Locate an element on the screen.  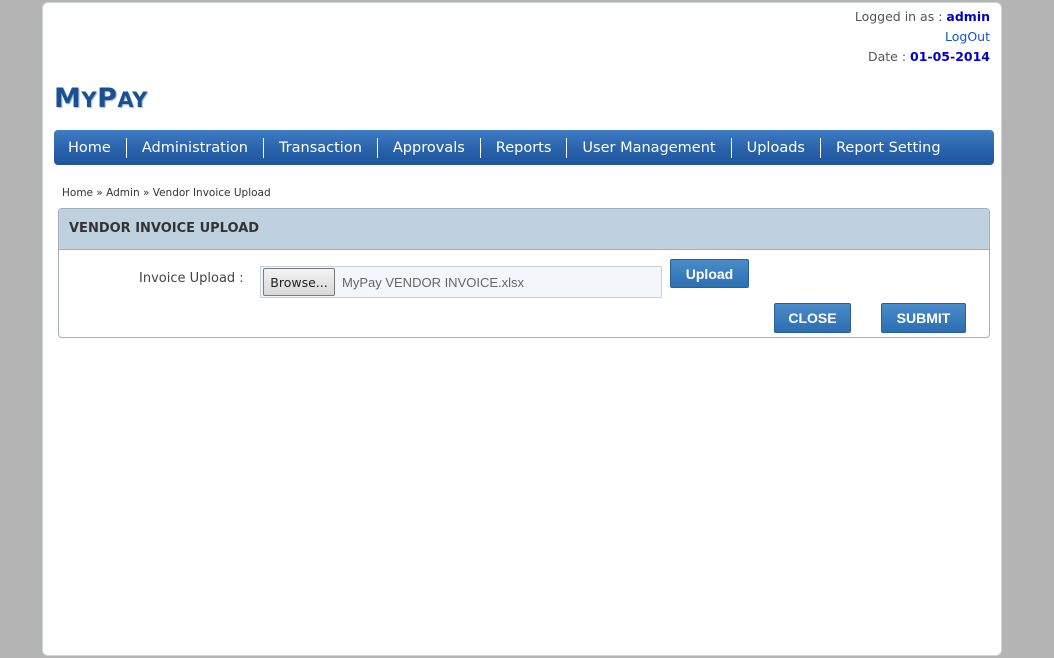
date-line: Date : 01-05-2014 is located at coordinates (922, 57).